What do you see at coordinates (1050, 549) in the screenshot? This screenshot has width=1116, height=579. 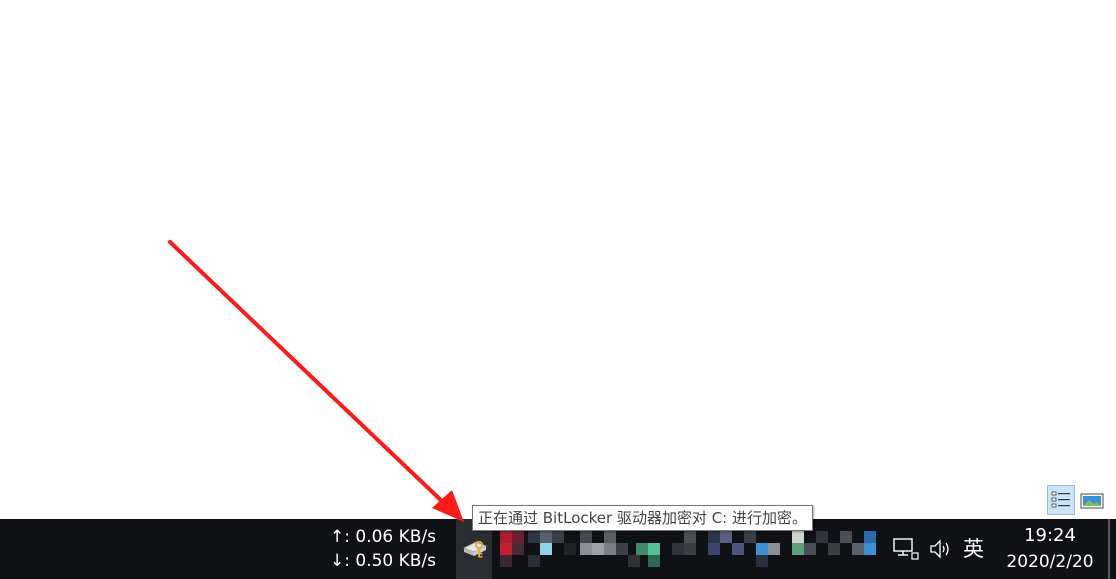 I see `clock: 19:24 2020/2/20` at bounding box center [1050, 549].